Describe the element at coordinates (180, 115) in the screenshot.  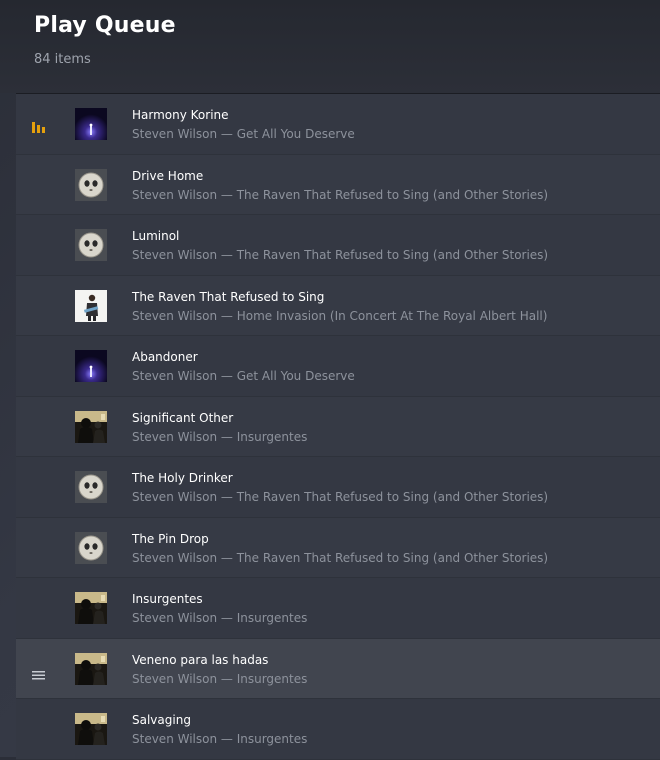
I see `track-title: Harmony Korine` at that location.